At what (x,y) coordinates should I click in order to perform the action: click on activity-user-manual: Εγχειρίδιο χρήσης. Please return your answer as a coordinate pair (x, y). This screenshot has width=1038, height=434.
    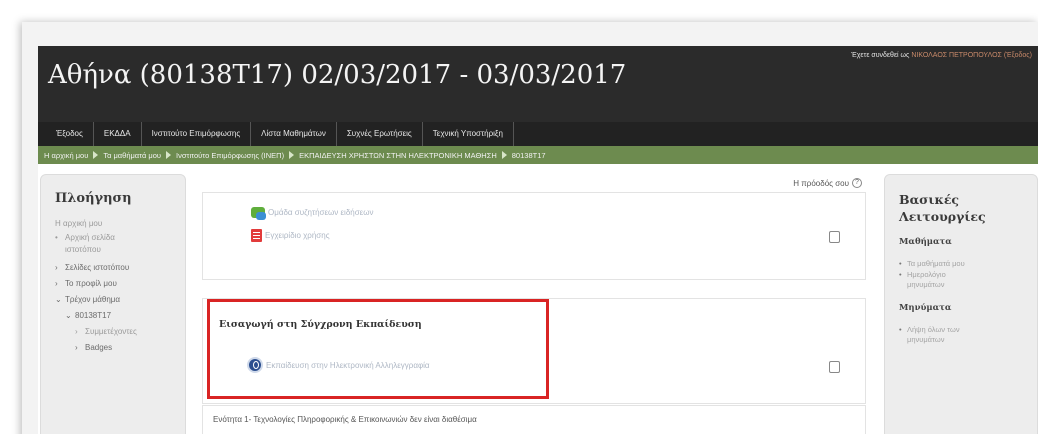
    Looking at the image, I should click on (290, 235).